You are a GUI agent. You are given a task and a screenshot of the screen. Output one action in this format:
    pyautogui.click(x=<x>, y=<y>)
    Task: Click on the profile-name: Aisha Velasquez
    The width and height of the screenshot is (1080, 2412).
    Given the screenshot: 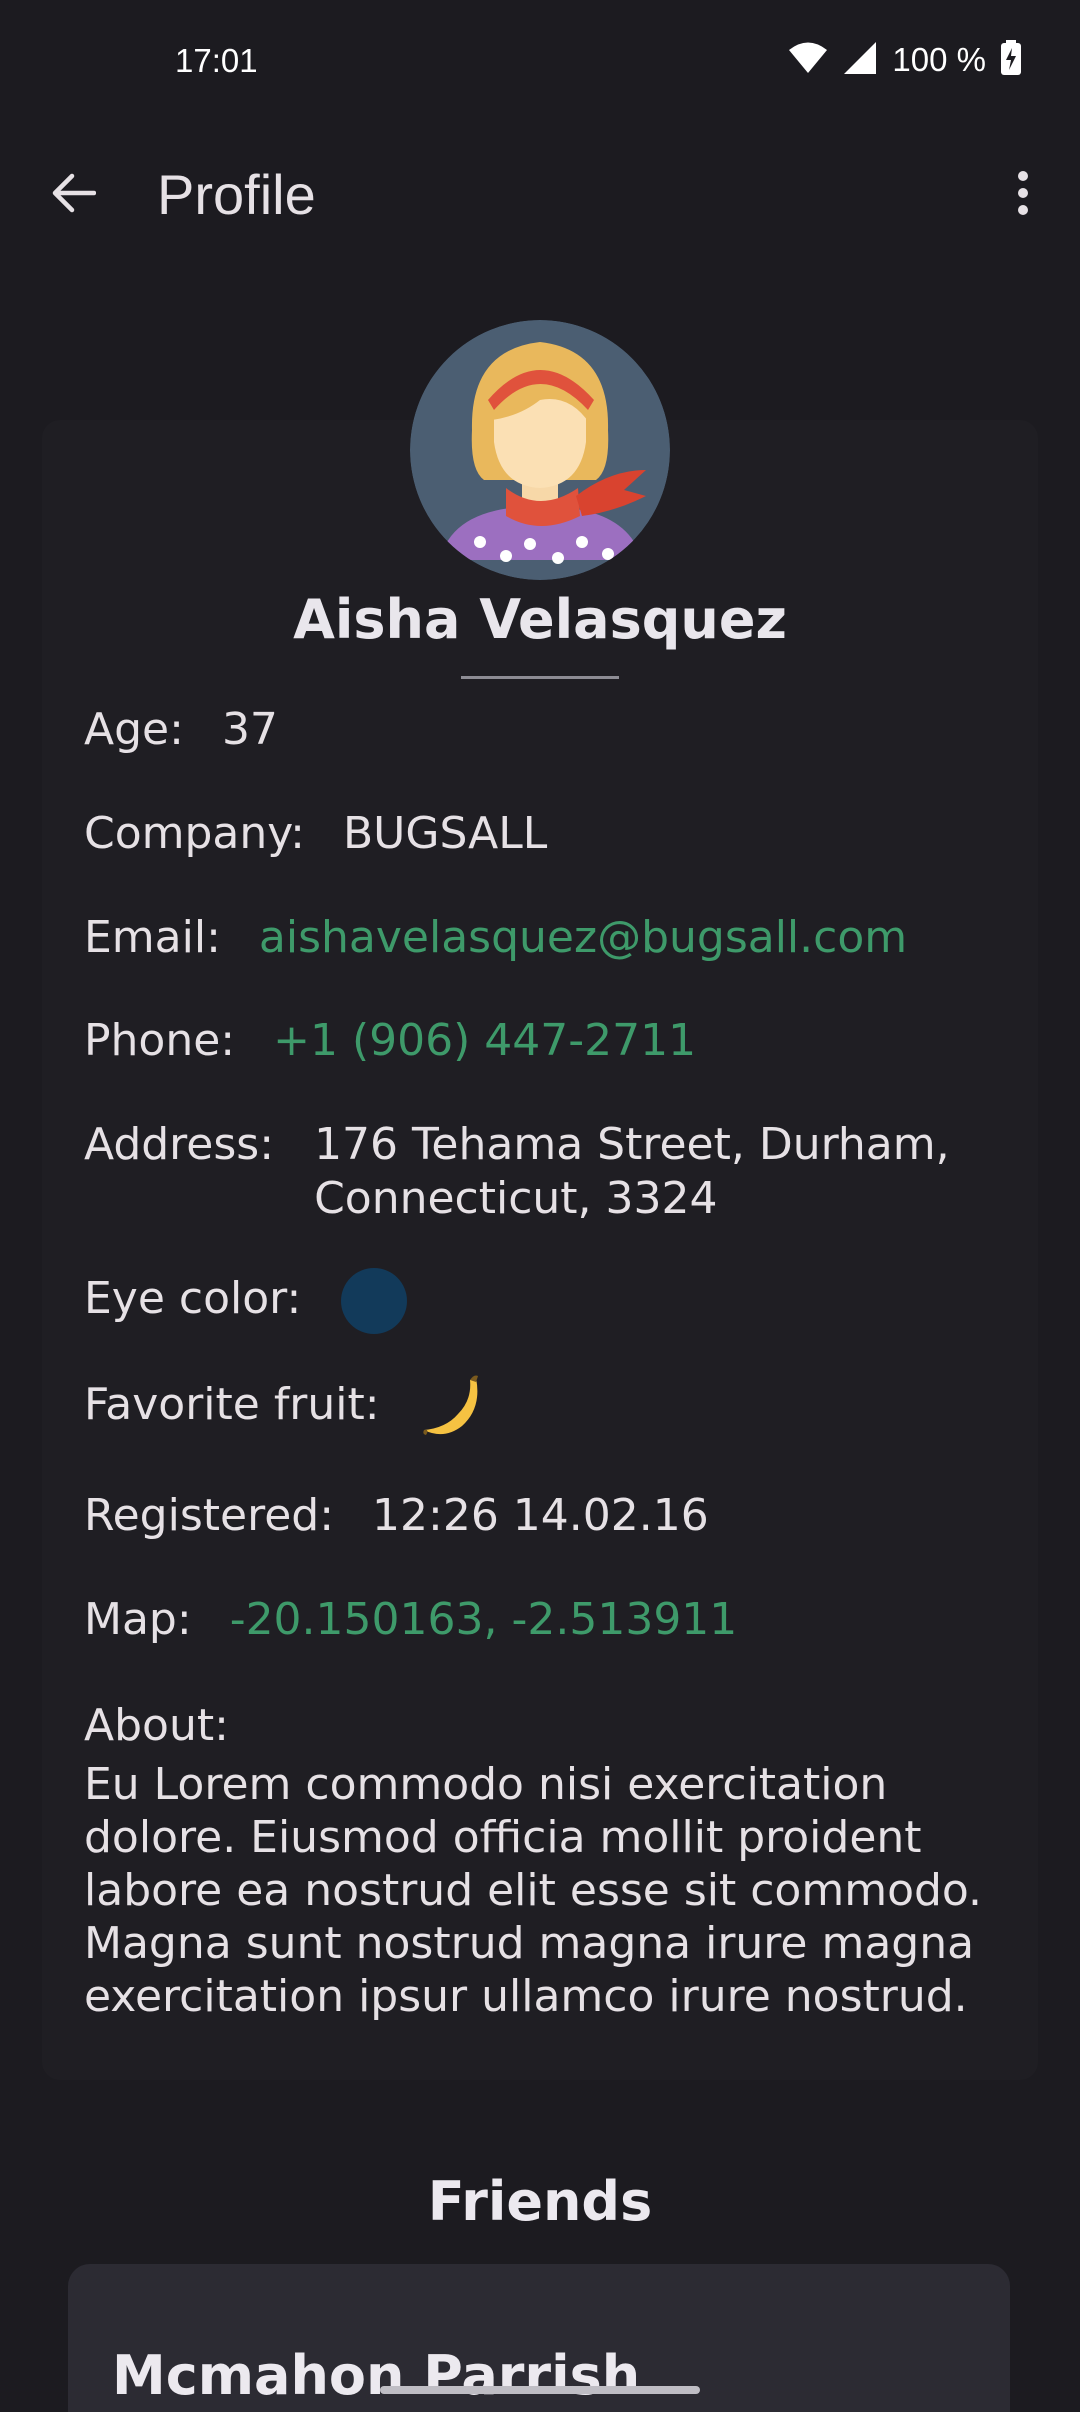 What is the action you would take?
    pyautogui.click(x=540, y=619)
    